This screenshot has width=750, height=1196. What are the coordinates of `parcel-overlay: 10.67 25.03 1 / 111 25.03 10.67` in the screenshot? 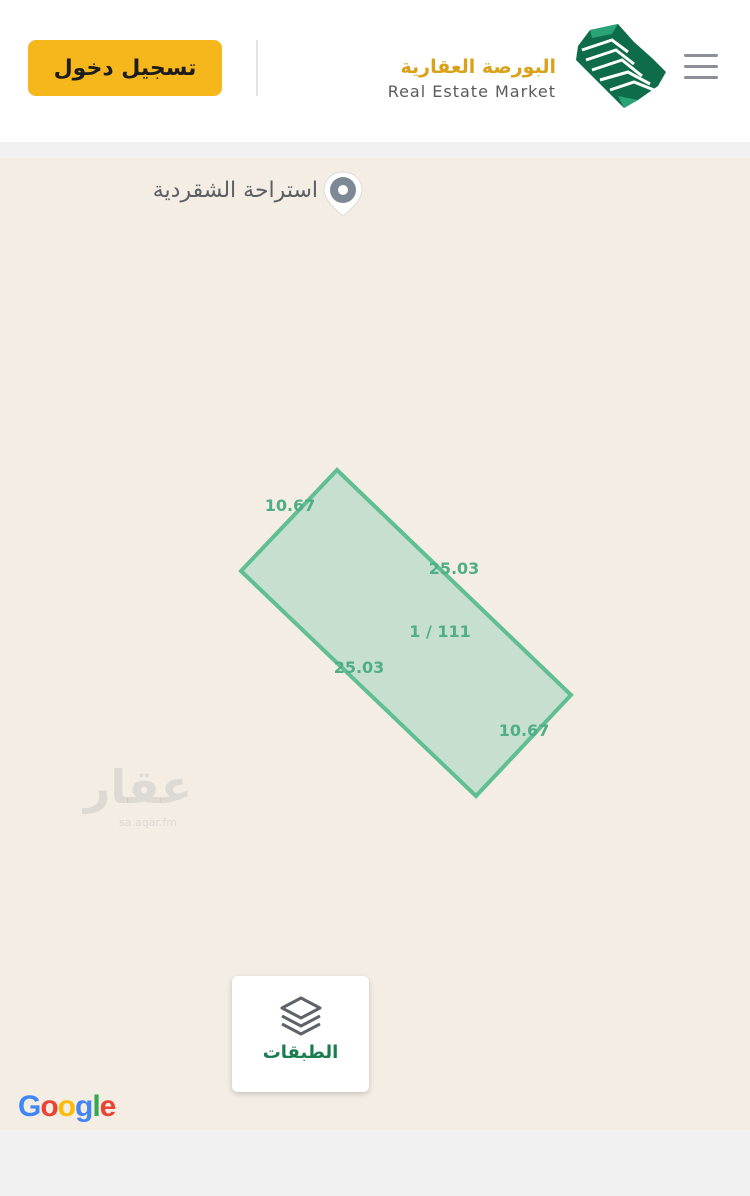 It's located at (406, 633).